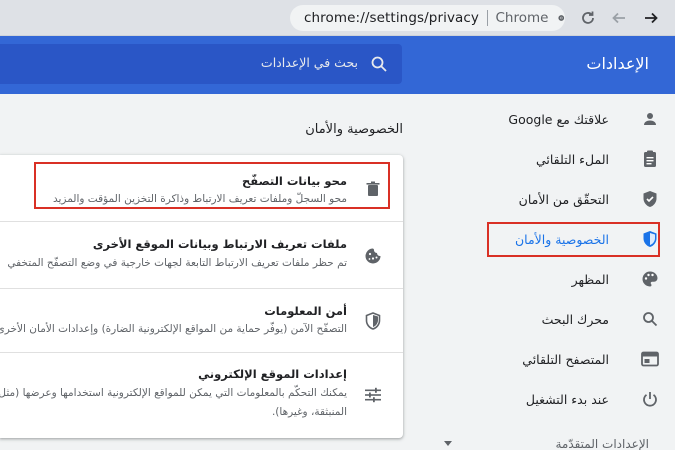 Image resolution: width=675 pixels, height=450 pixels. I want to click on advanced-settings-toggle: الإعدادات المتقدّمة, so click(602, 443).